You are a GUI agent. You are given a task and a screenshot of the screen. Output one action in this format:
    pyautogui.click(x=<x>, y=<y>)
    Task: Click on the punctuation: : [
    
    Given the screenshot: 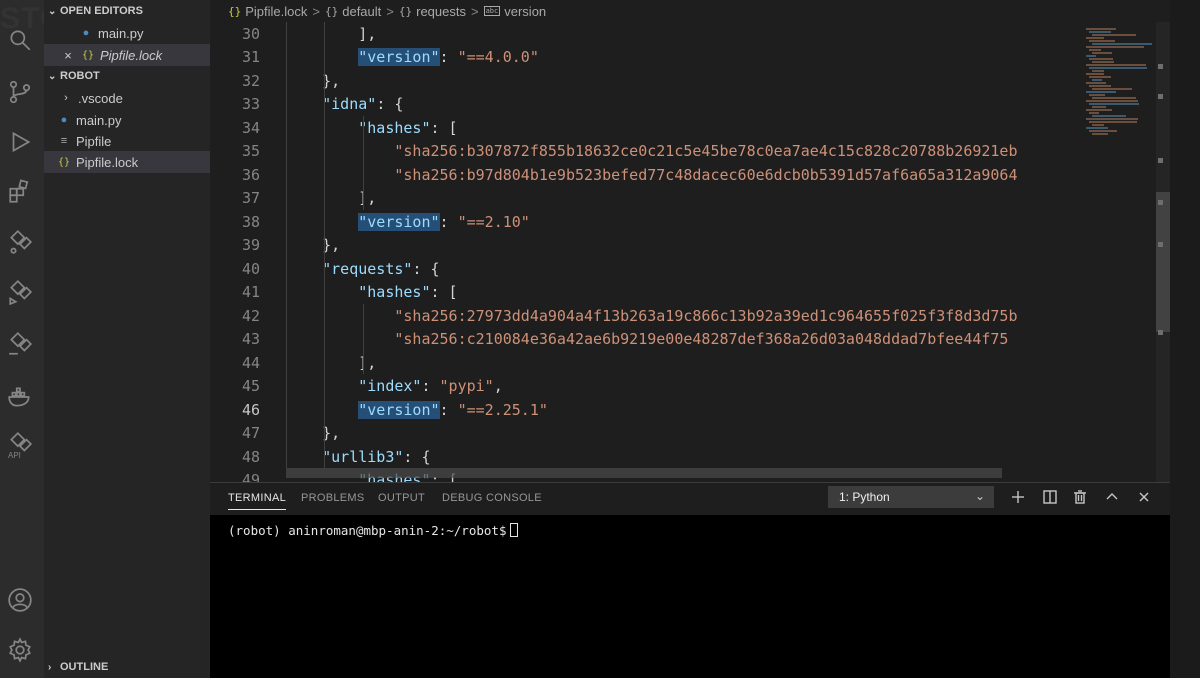 What is the action you would take?
    pyautogui.click(x=444, y=292)
    